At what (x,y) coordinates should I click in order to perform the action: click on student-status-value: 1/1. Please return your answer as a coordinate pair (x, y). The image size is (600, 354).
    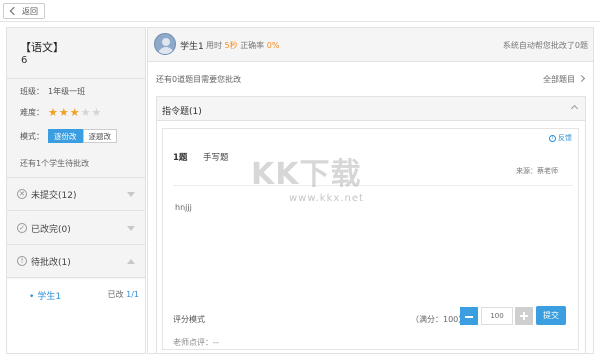
    Looking at the image, I should click on (132, 294).